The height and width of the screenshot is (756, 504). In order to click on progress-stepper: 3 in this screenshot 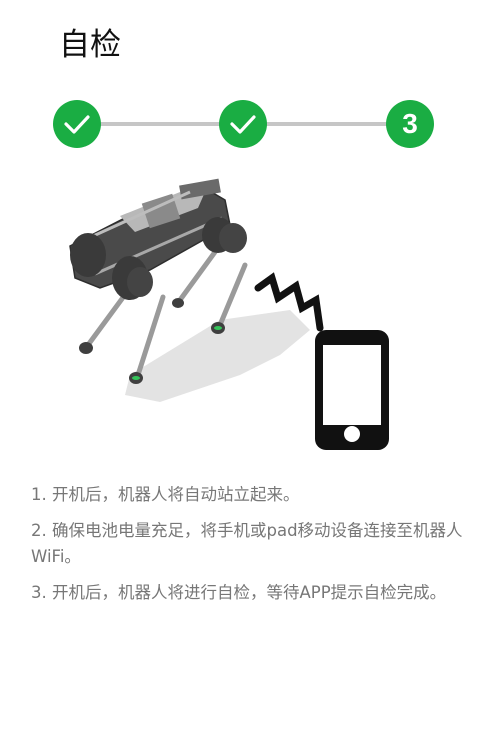, I will do `click(244, 124)`.